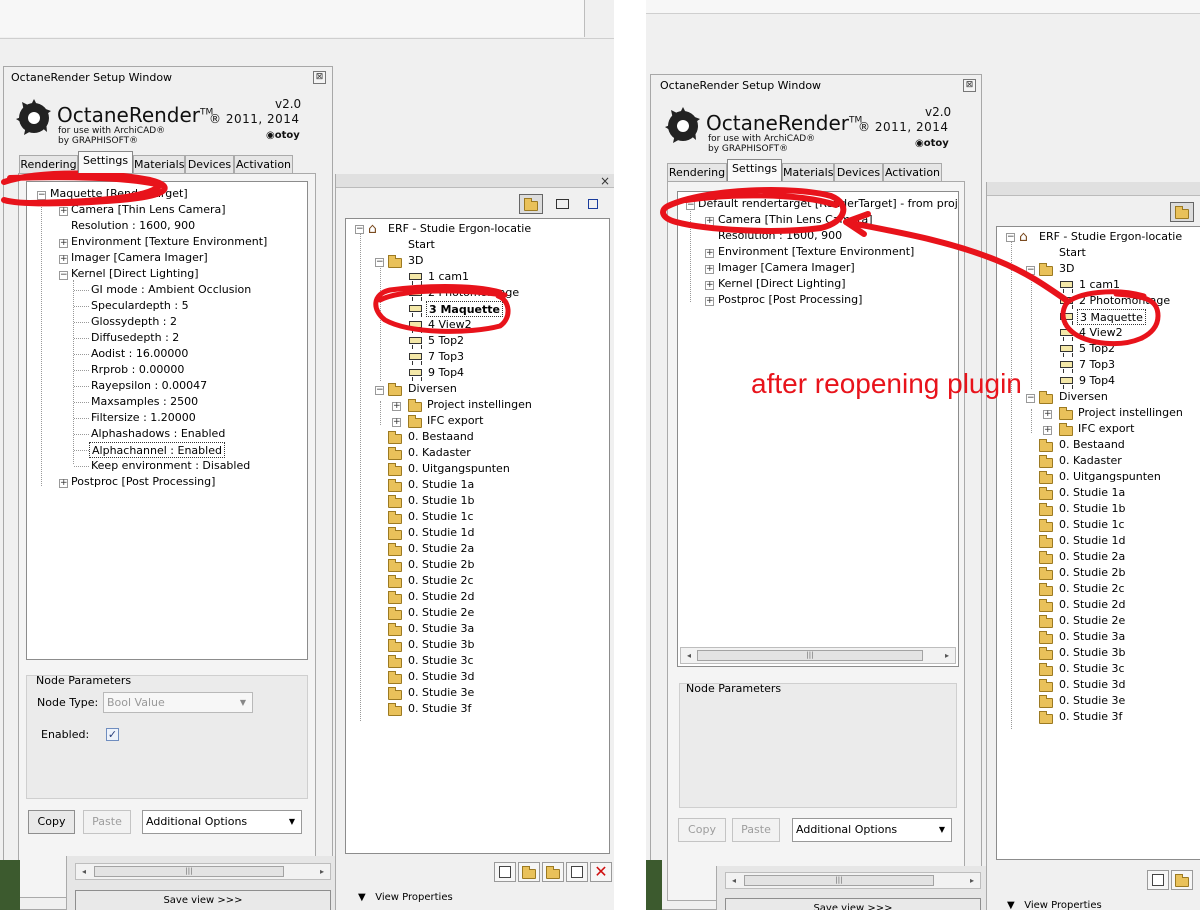  What do you see at coordinates (171, 290) in the screenshot?
I see `kernel-param: GI mode : Ambient Occlusion` at bounding box center [171, 290].